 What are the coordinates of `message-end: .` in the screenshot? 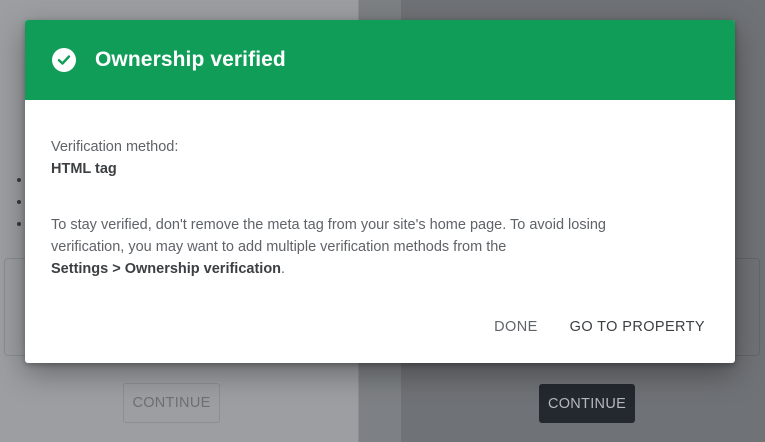 It's located at (283, 269).